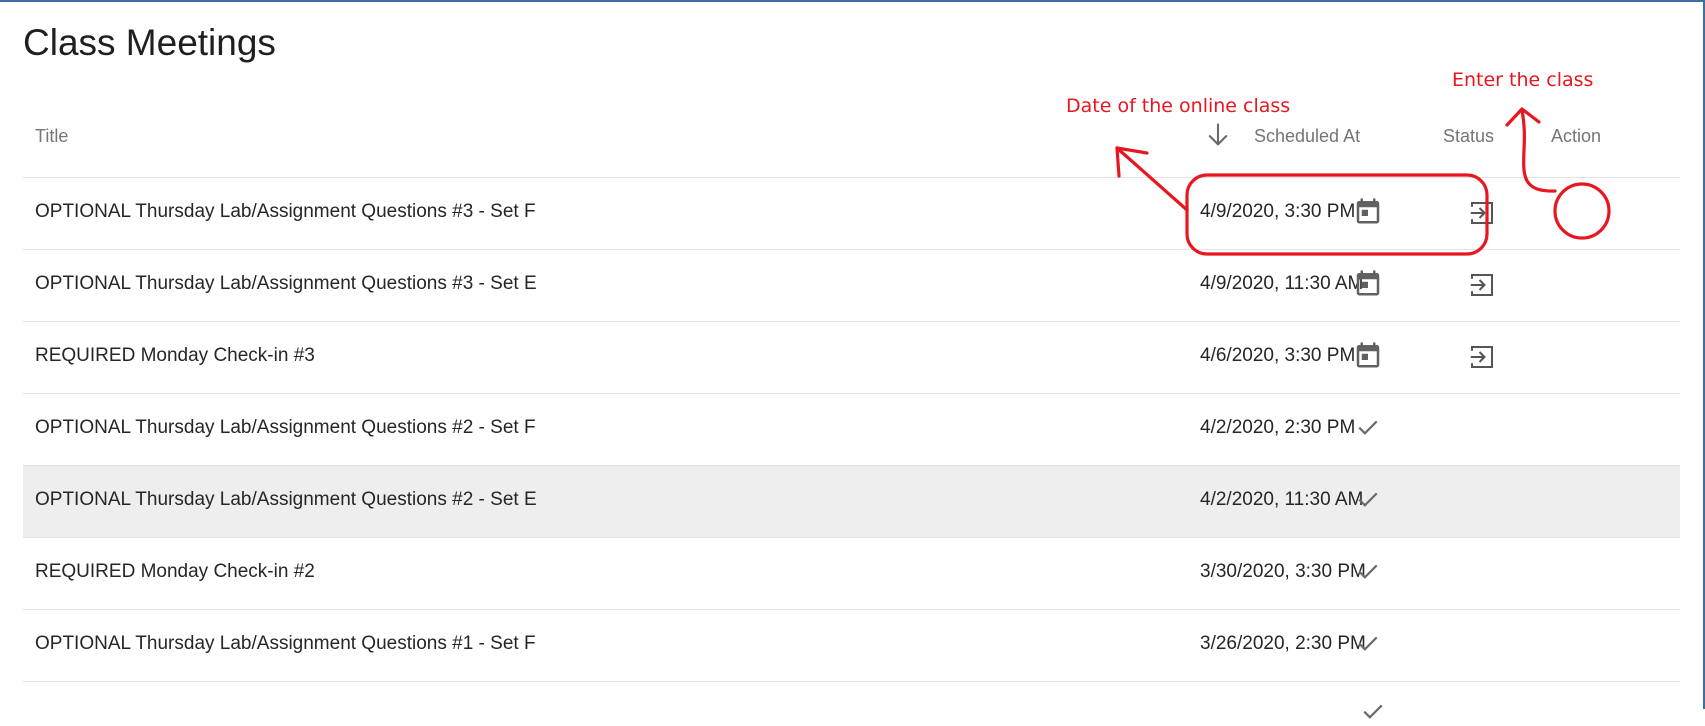 This screenshot has height=726, width=1705. What do you see at coordinates (1178, 106) in the screenshot?
I see `annotation-date-label: Date of the online class` at bounding box center [1178, 106].